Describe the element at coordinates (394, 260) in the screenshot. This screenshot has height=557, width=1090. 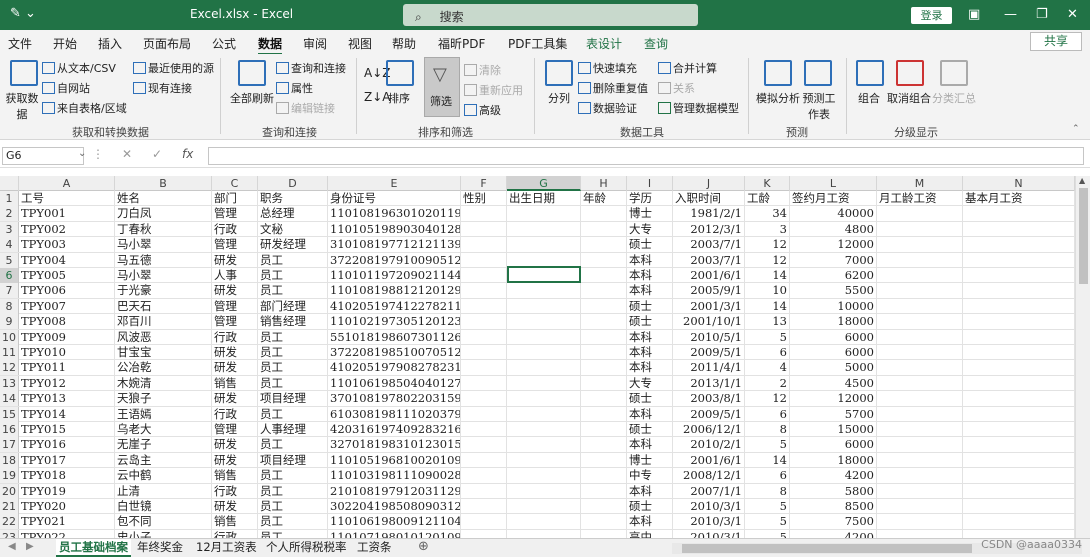
I see `cell: 372208197910090512` at that location.